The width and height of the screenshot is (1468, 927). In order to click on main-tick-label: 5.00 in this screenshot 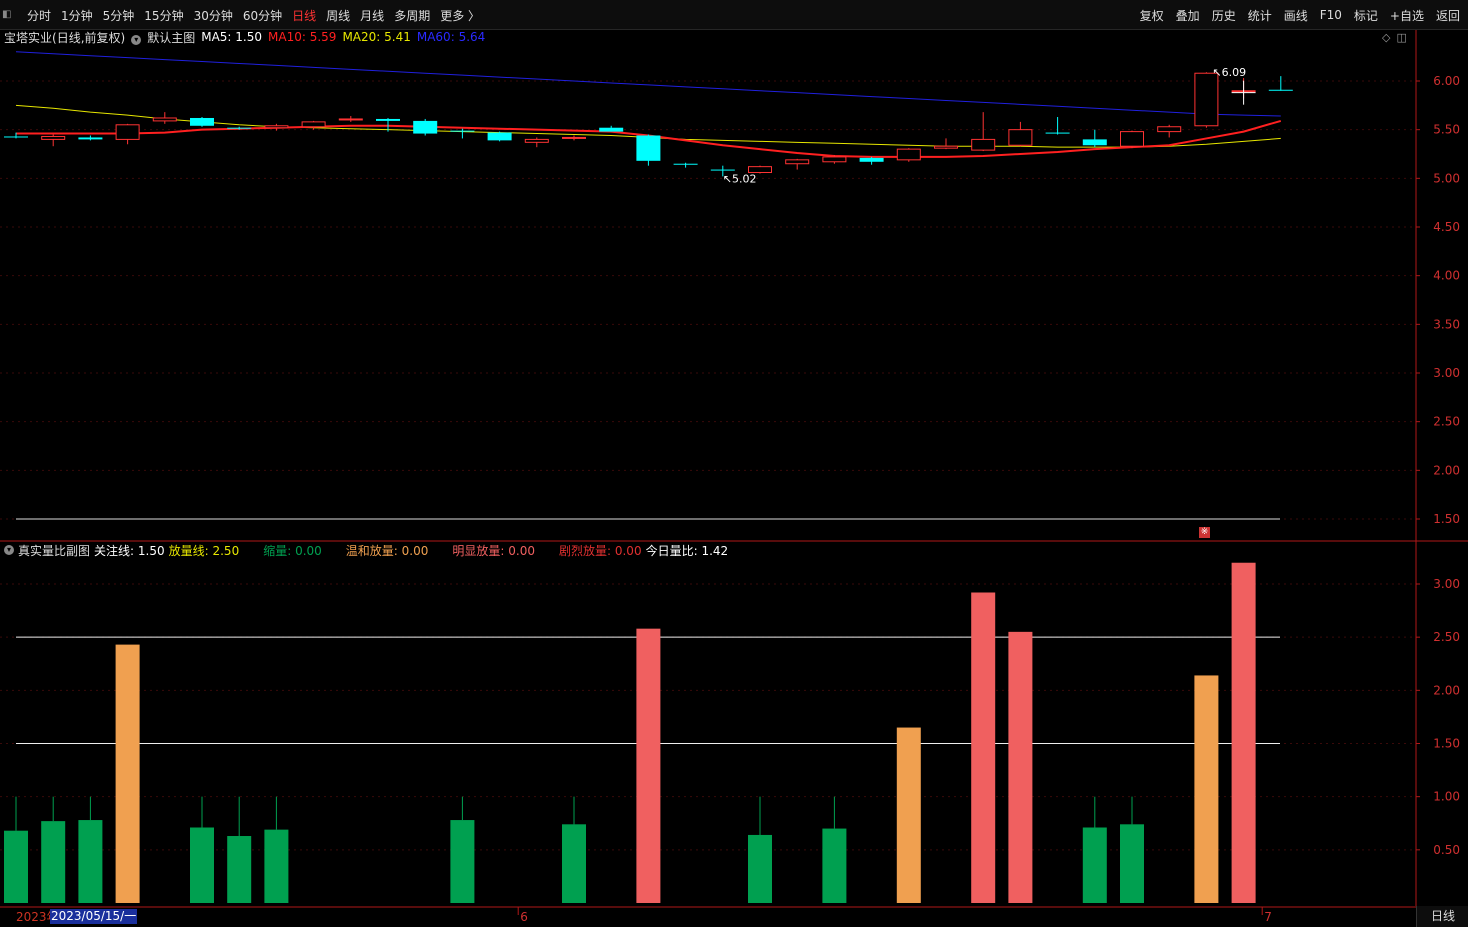, I will do `click(1446, 178)`.